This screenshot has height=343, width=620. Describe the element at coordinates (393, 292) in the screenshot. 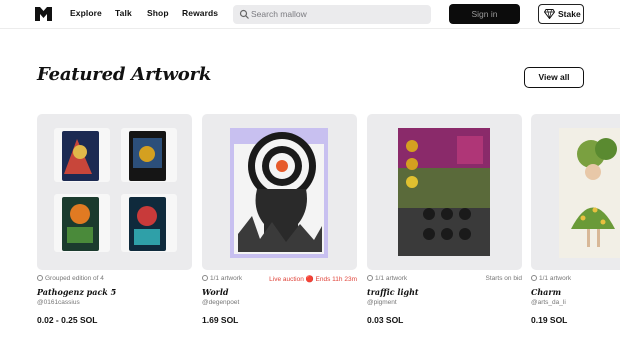

I see `artwork-title: traffic light` at that location.